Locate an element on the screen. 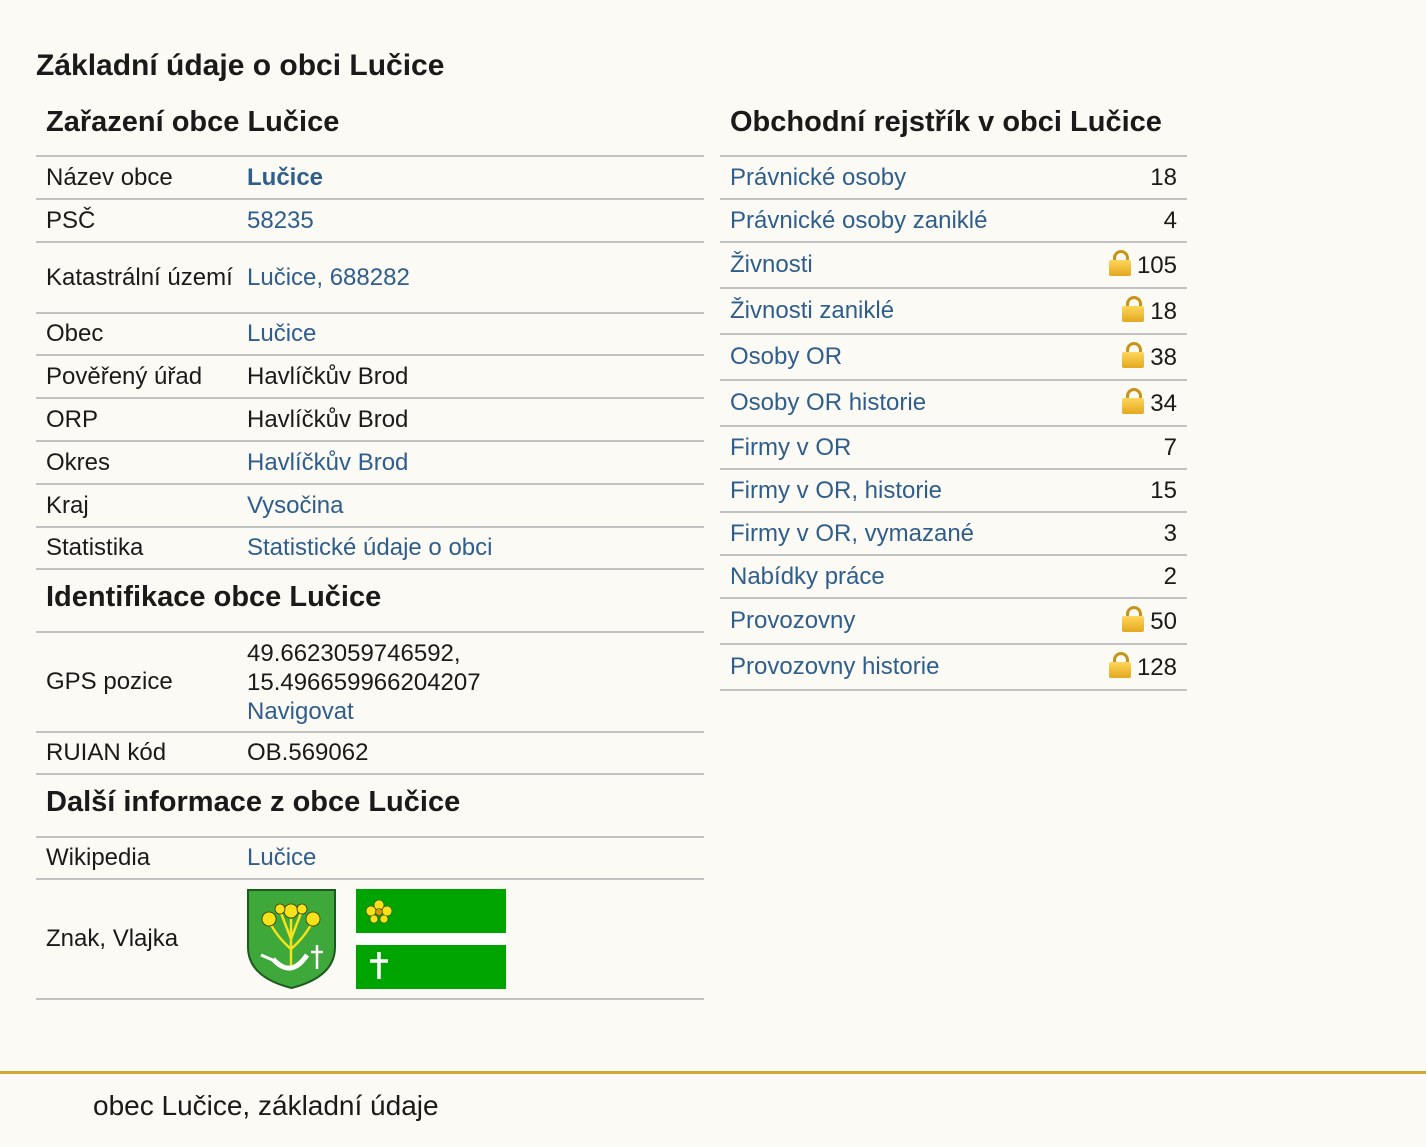 The width and height of the screenshot is (1426, 1147). row-label: Okres is located at coordinates (78, 462).